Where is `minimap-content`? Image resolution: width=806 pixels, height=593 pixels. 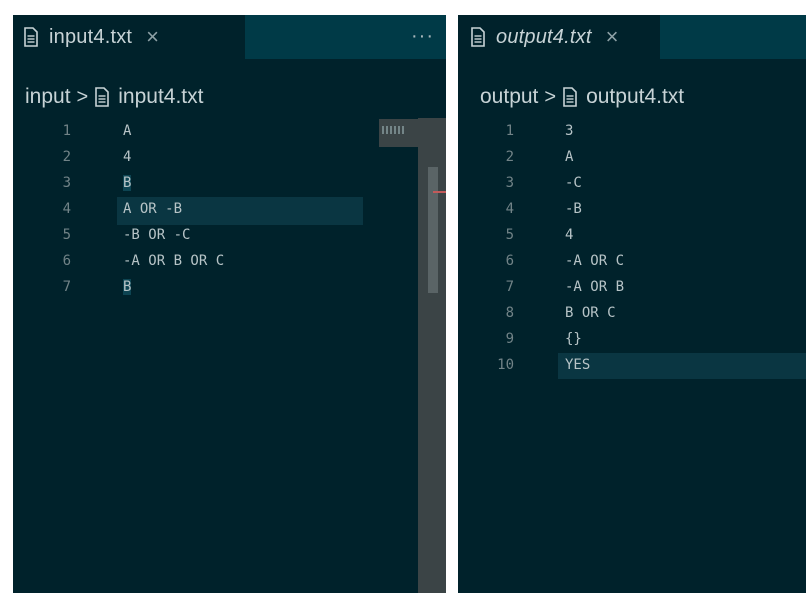 minimap-content is located at coordinates (394, 130).